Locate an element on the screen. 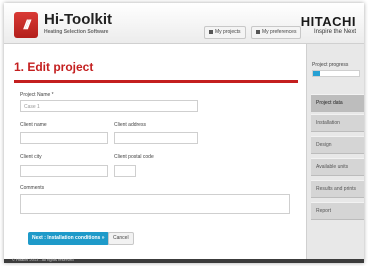 The image size is (368, 266). project-name-label: Project Name * is located at coordinates (37, 95).